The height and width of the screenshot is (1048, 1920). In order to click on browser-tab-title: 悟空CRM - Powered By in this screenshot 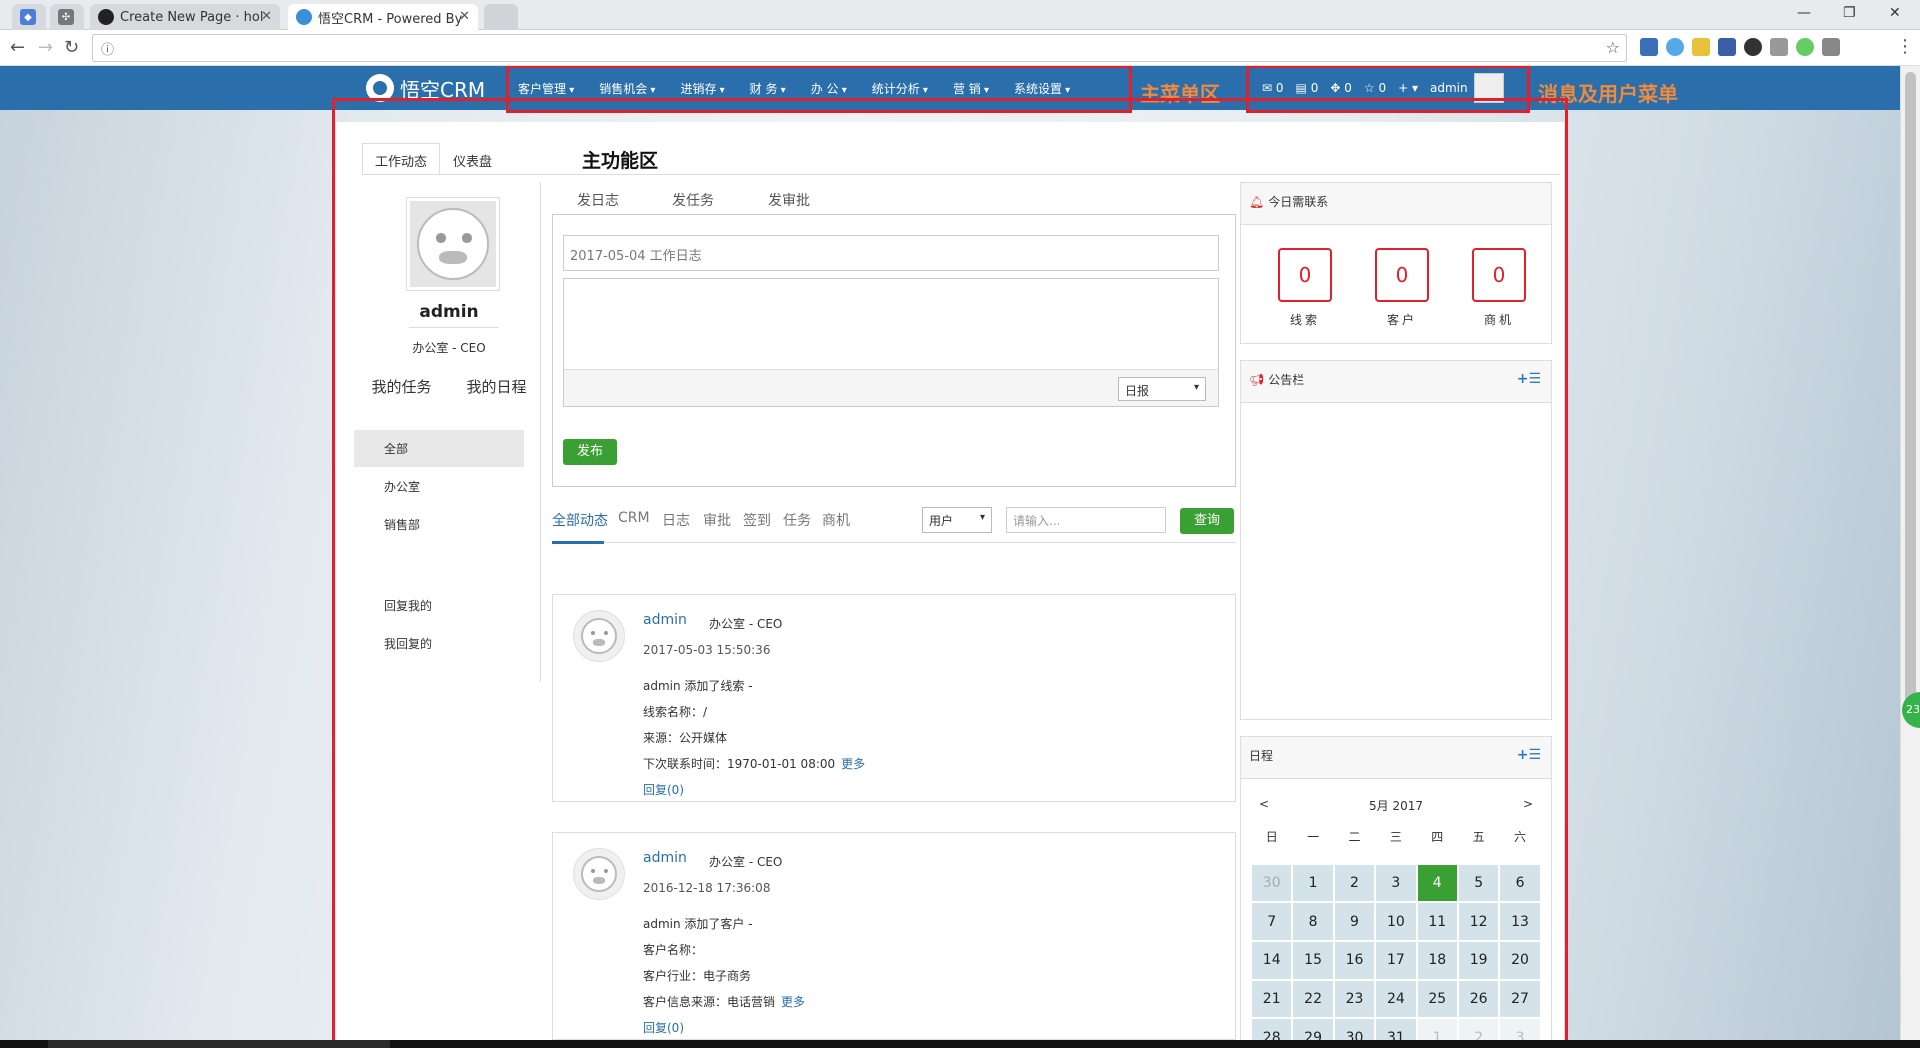, I will do `click(390, 19)`.